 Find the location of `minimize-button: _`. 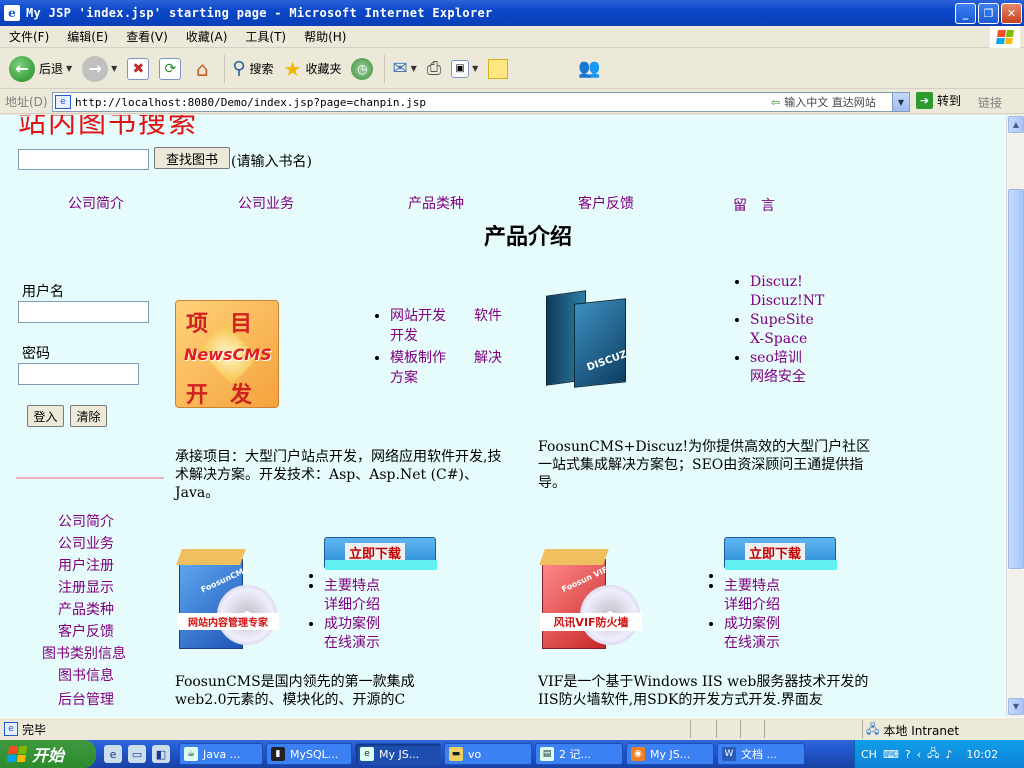

minimize-button: _ is located at coordinates (965, 13).